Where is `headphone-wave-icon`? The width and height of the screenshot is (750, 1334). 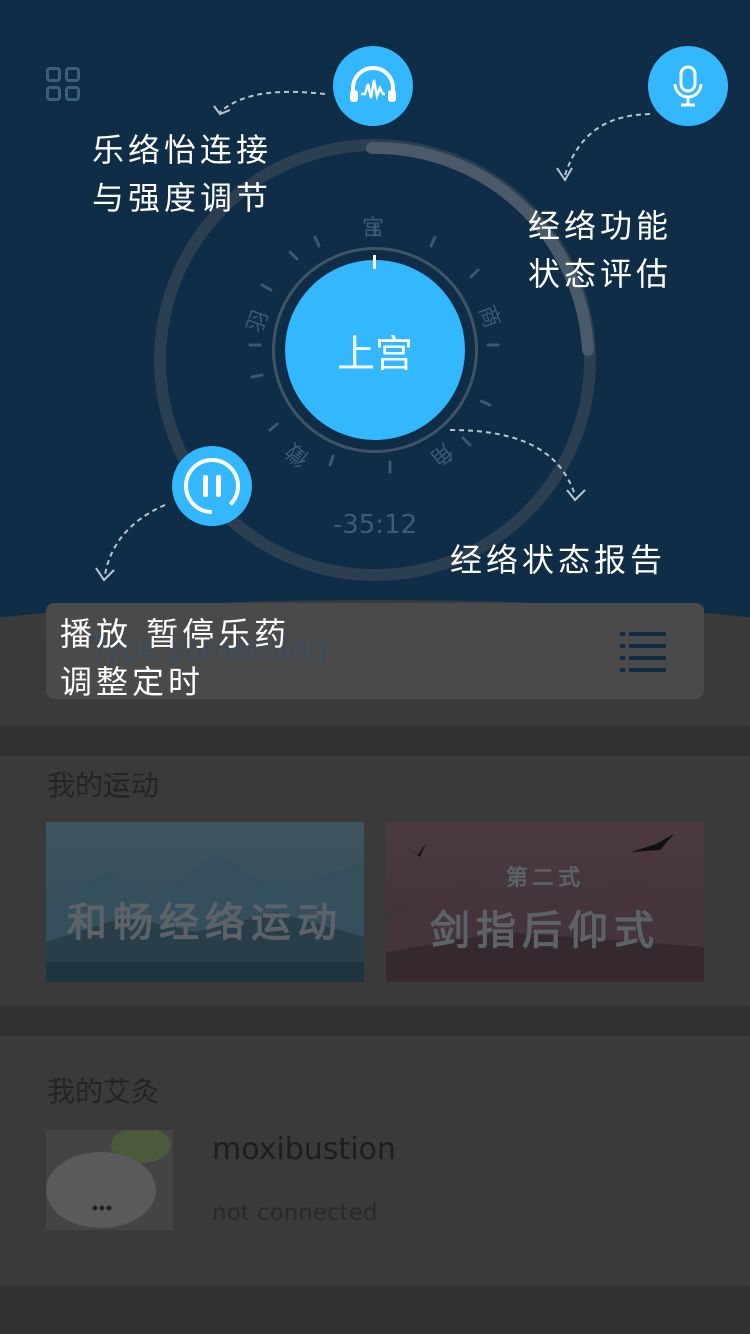 headphone-wave-icon is located at coordinates (373, 84).